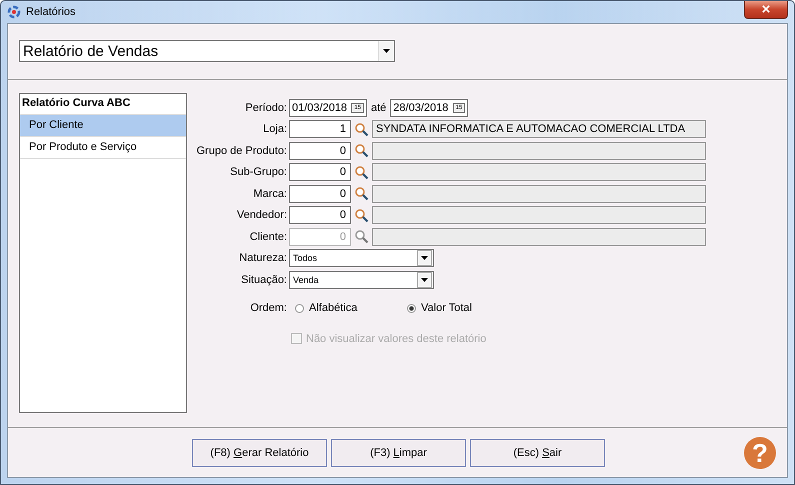  Describe the element at coordinates (274, 129) in the screenshot. I see `field-label: Loja:` at that location.